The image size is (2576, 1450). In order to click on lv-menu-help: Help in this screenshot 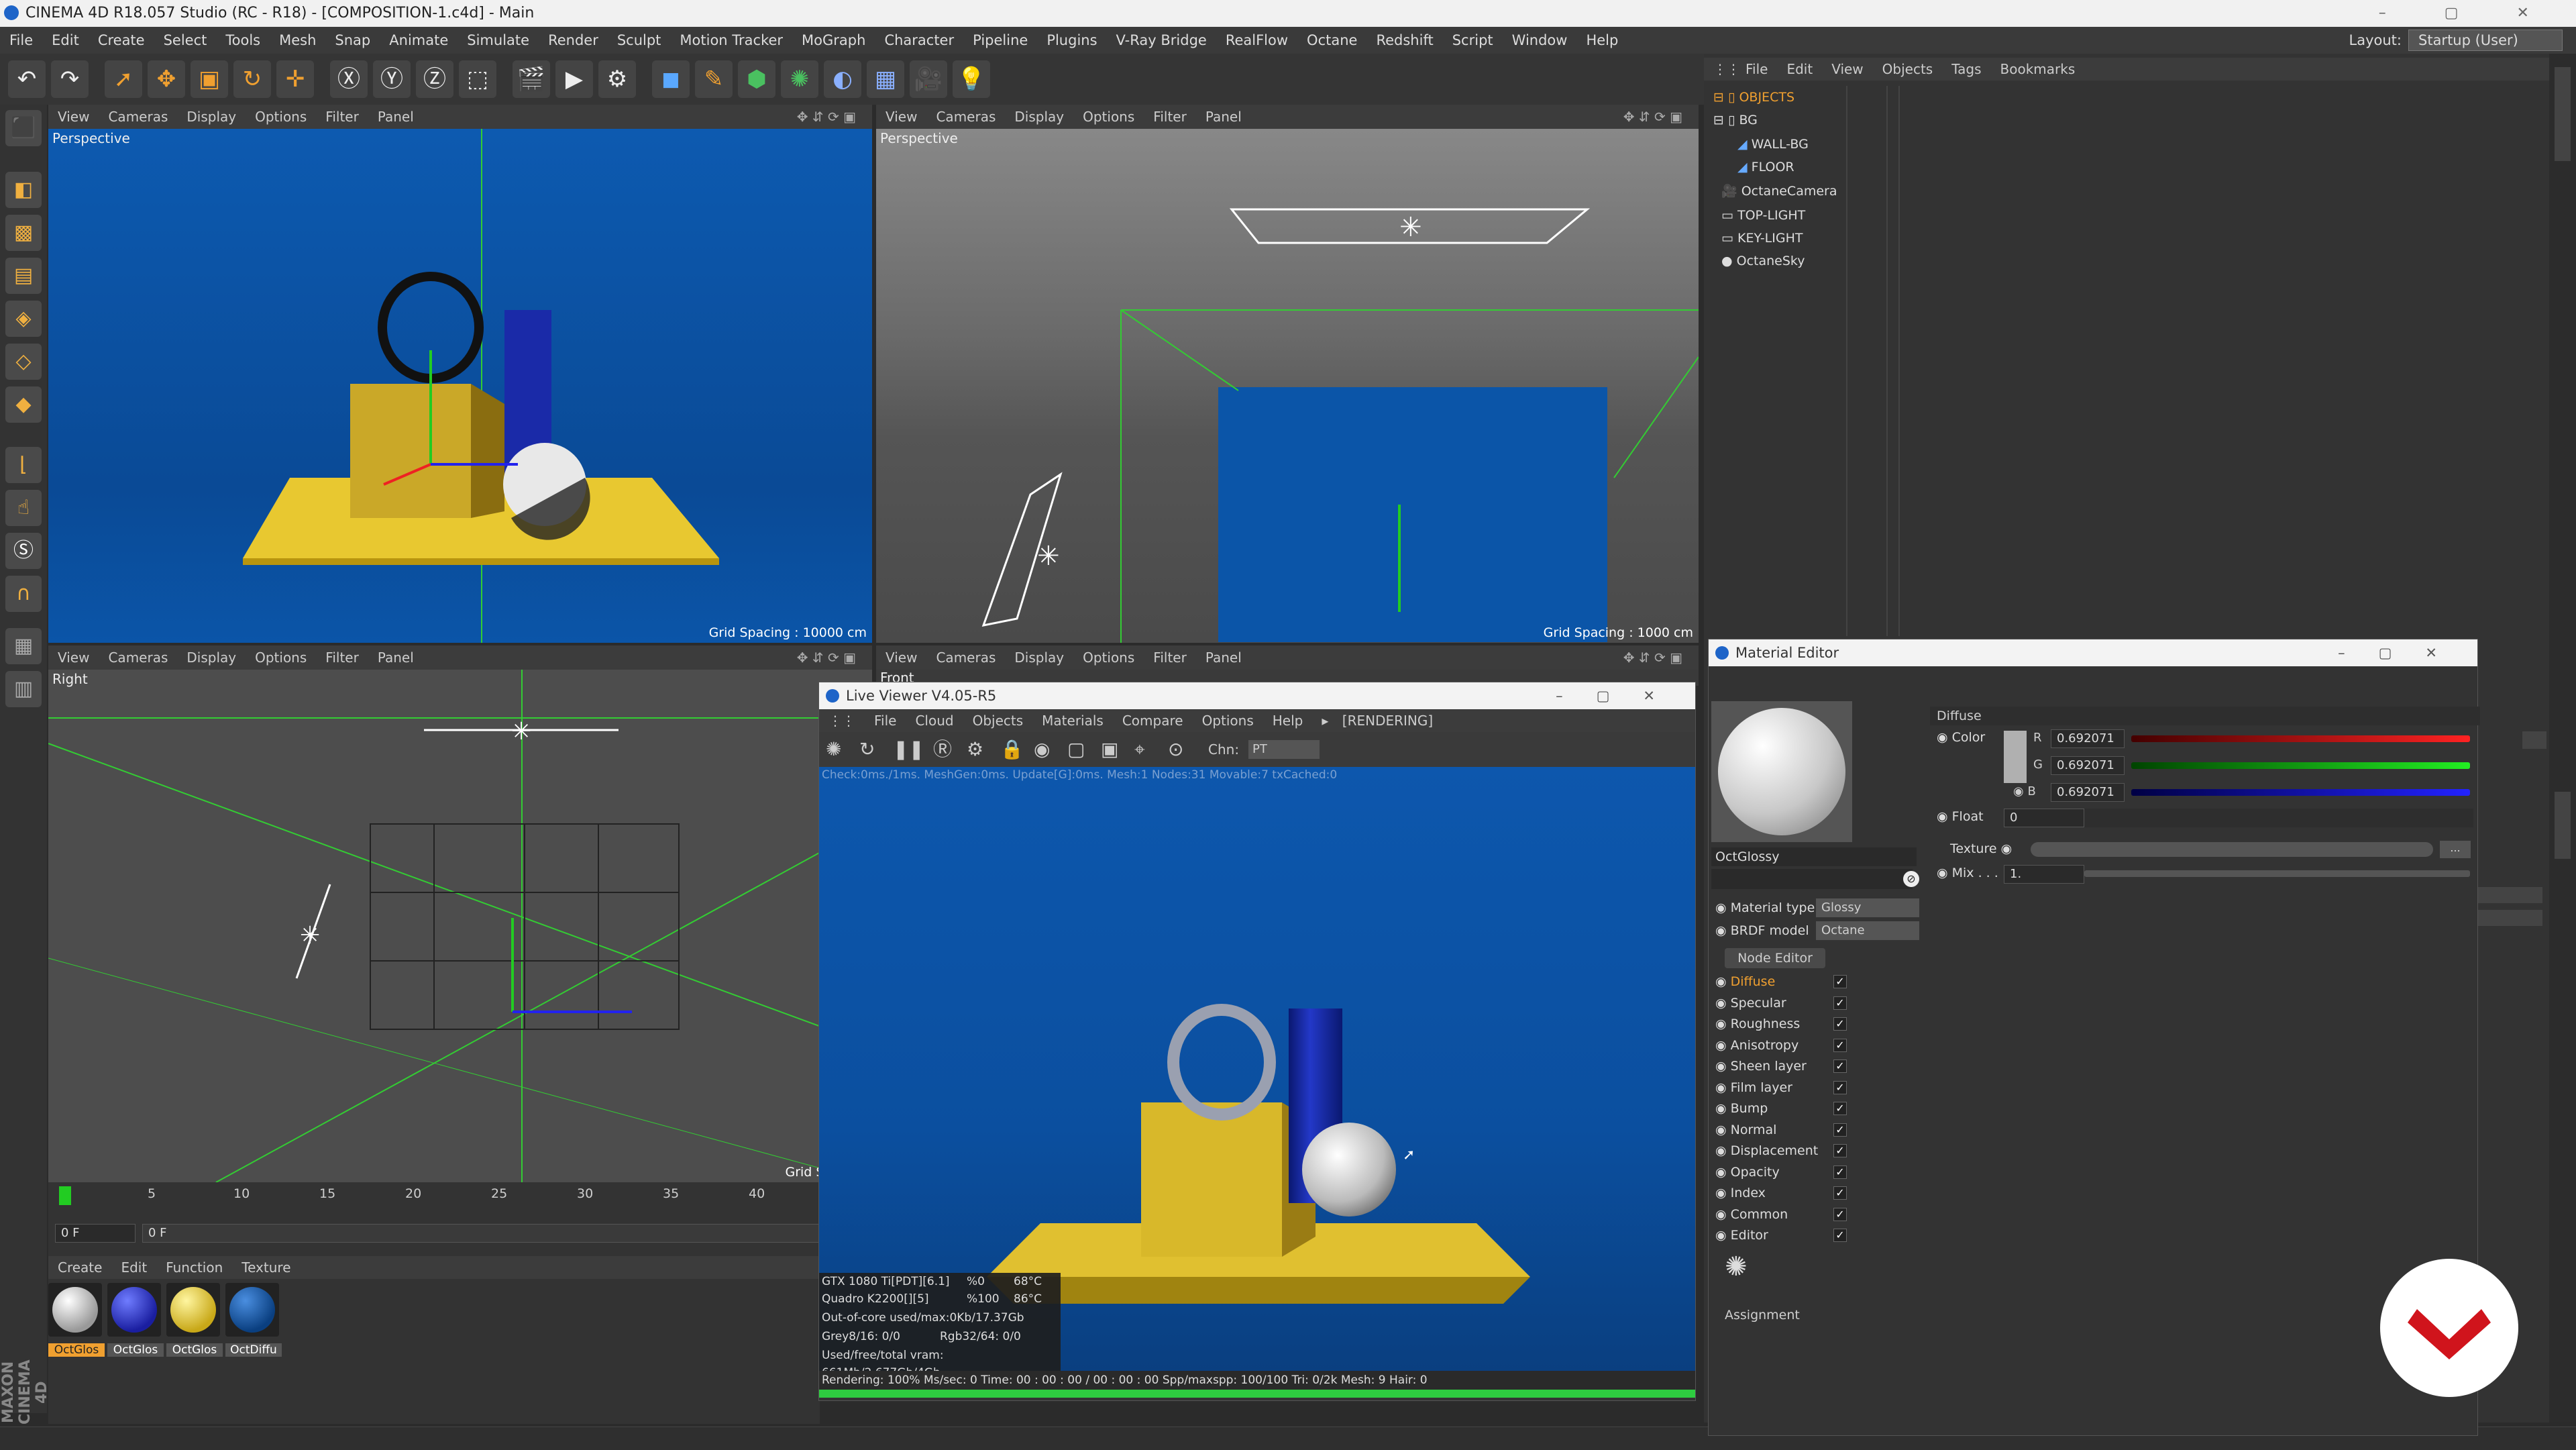, I will do `click(1288, 720)`.